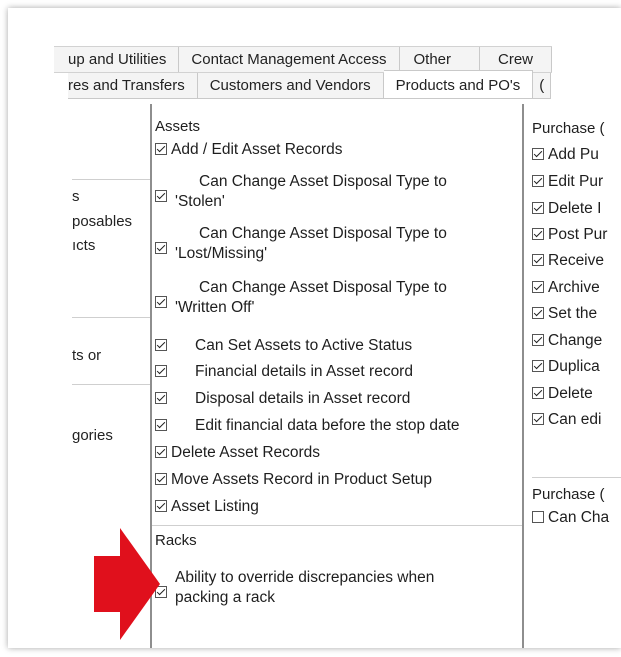  What do you see at coordinates (84, 245) in the screenshot?
I see `left-panel-text: ıcts` at bounding box center [84, 245].